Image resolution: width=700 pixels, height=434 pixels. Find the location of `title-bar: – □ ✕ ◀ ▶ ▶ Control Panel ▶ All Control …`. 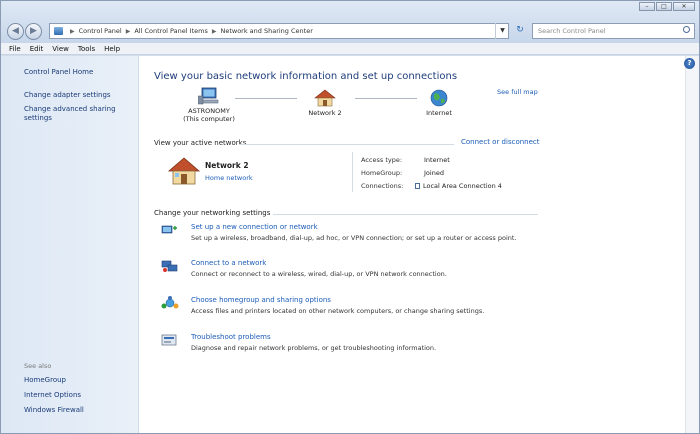

title-bar: – □ ✕ ◀ ▶ ▶ Control Panel ▶ All Control … is located at coordinates (350, 22).